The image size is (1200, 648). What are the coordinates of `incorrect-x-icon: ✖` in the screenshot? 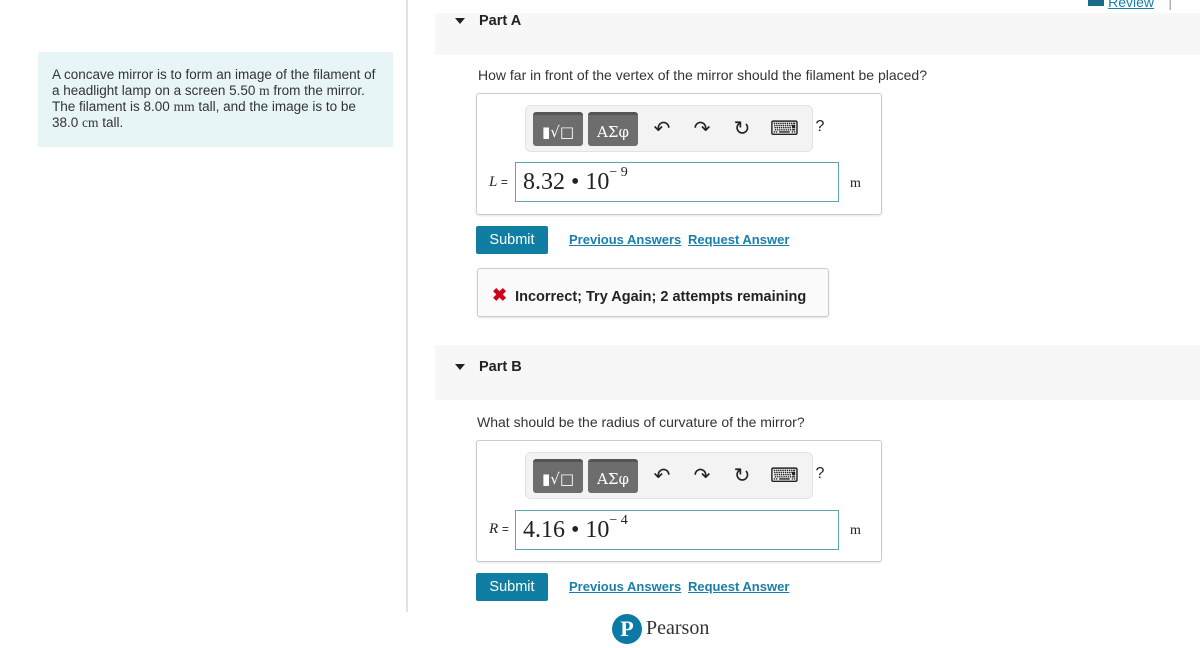 It's located at (500, 295).